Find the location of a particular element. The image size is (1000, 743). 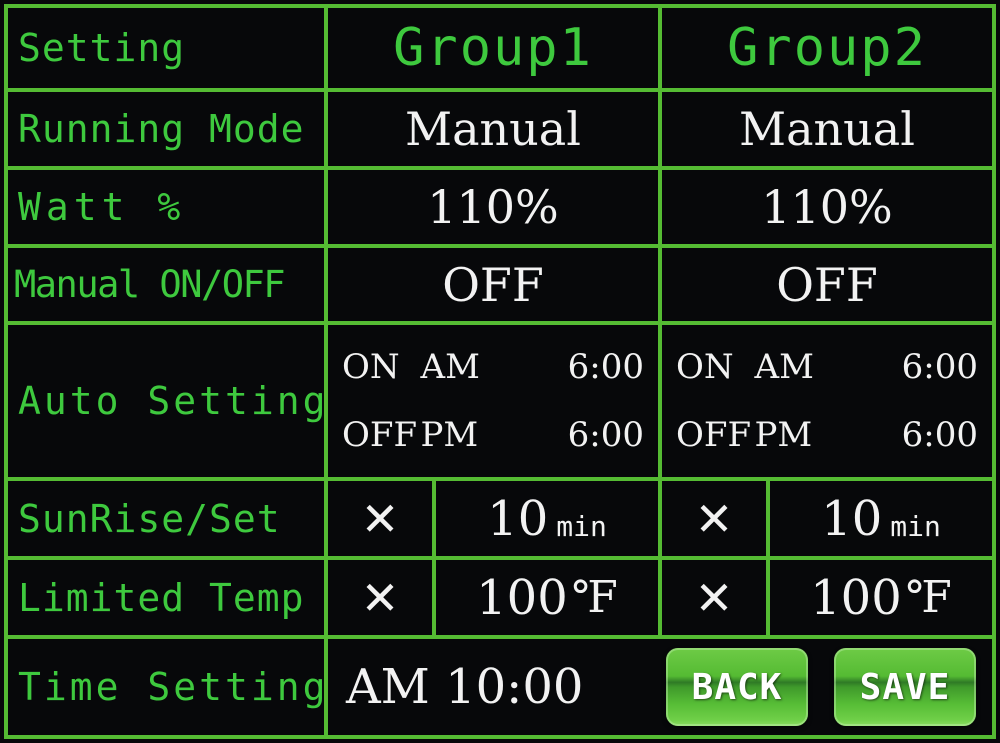

auto-group2-off-meridiem: PM is located at coordinates (783, 435).